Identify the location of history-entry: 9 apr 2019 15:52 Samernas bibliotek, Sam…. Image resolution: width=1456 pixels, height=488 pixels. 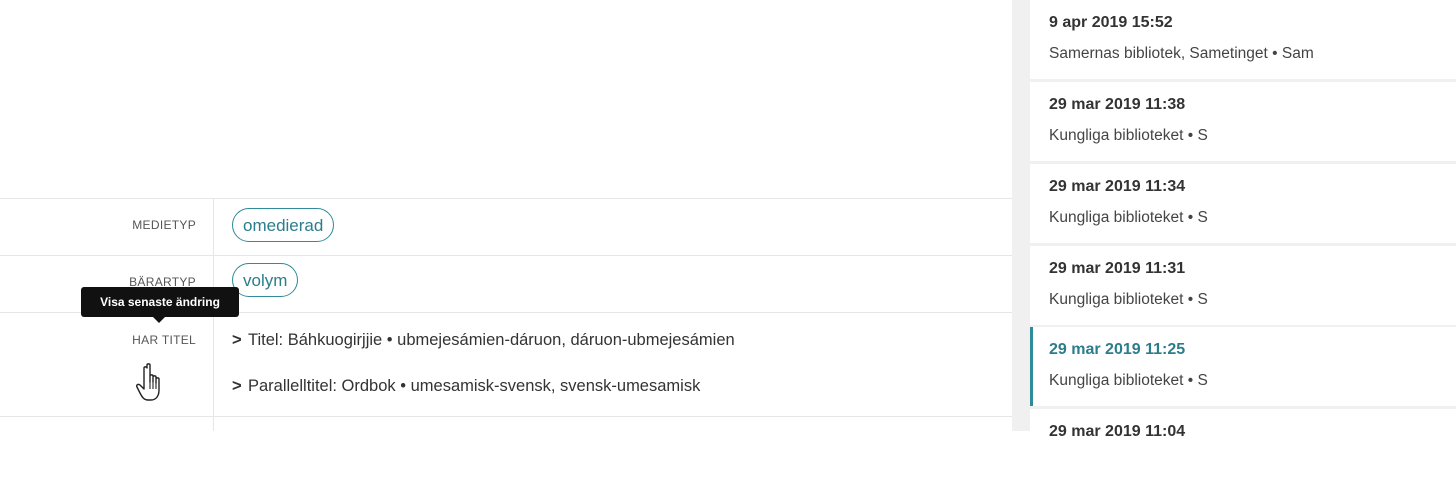
(1243, 39).